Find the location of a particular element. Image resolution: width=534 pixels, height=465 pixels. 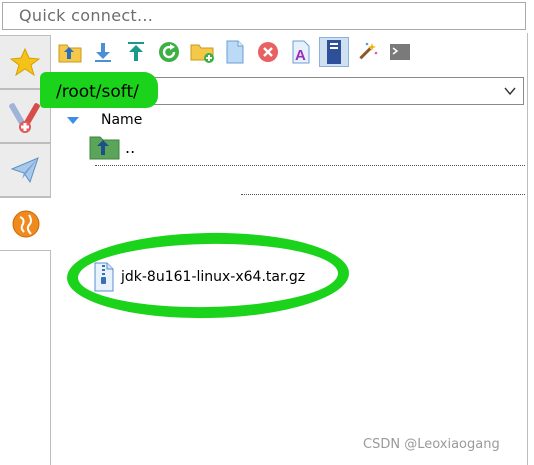

new-folder-button is located at coordinates (202, 52).